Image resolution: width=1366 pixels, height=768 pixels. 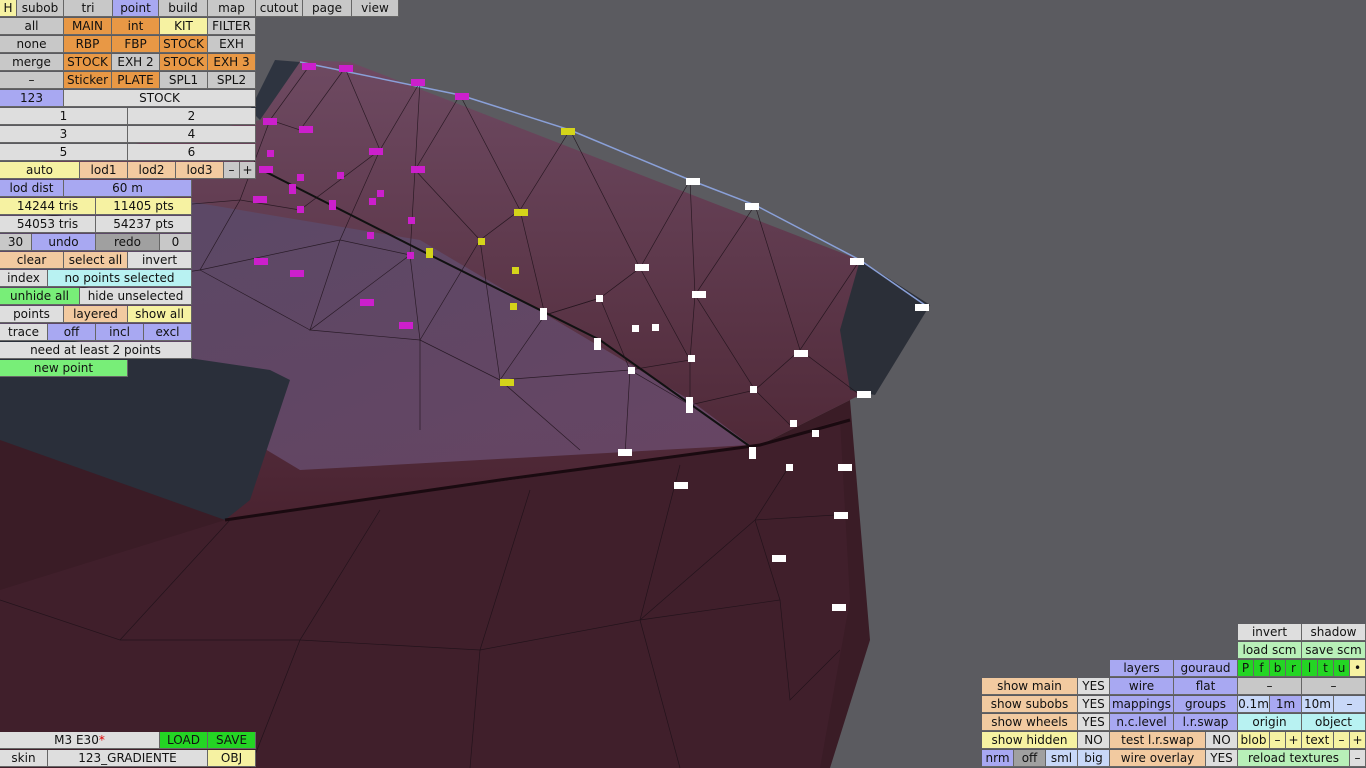 What do you see at coordinates (64, 242) in the screenshot?
I see `undo-button: undo` at bounding box center [64, 242].